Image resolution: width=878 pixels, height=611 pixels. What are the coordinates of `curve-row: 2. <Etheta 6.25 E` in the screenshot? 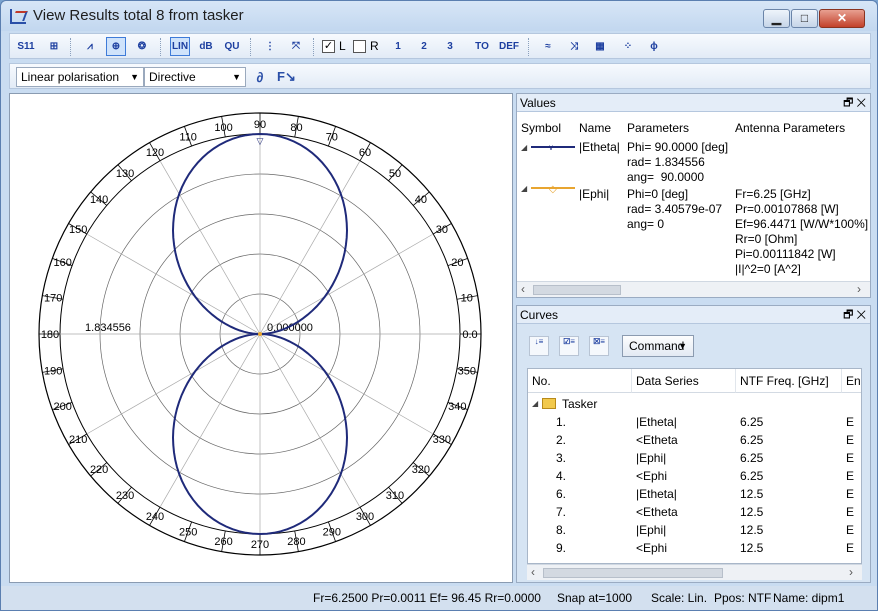 It's located at (694, 440).